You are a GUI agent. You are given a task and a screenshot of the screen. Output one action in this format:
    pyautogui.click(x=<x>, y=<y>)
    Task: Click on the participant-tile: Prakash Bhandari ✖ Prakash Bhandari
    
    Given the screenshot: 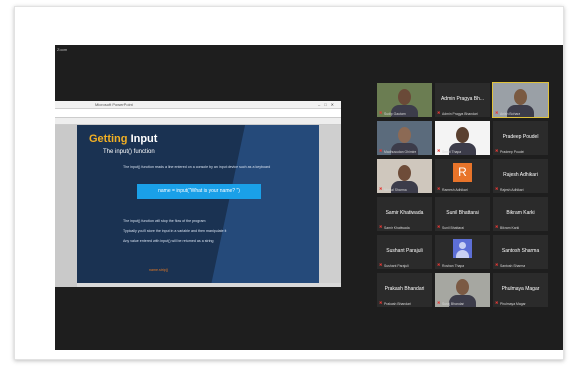 What is the action you would take?
    pyautogui.click(x=404, y=290)
    